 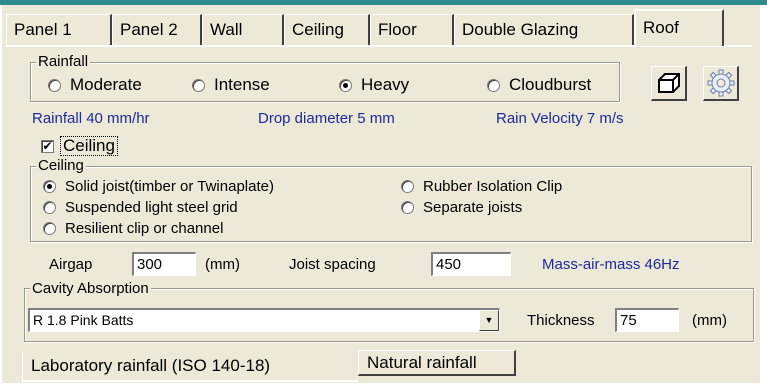 I want to click on rainfall-option-cloudburst: Cloudburst, so click(x=539, y=85).